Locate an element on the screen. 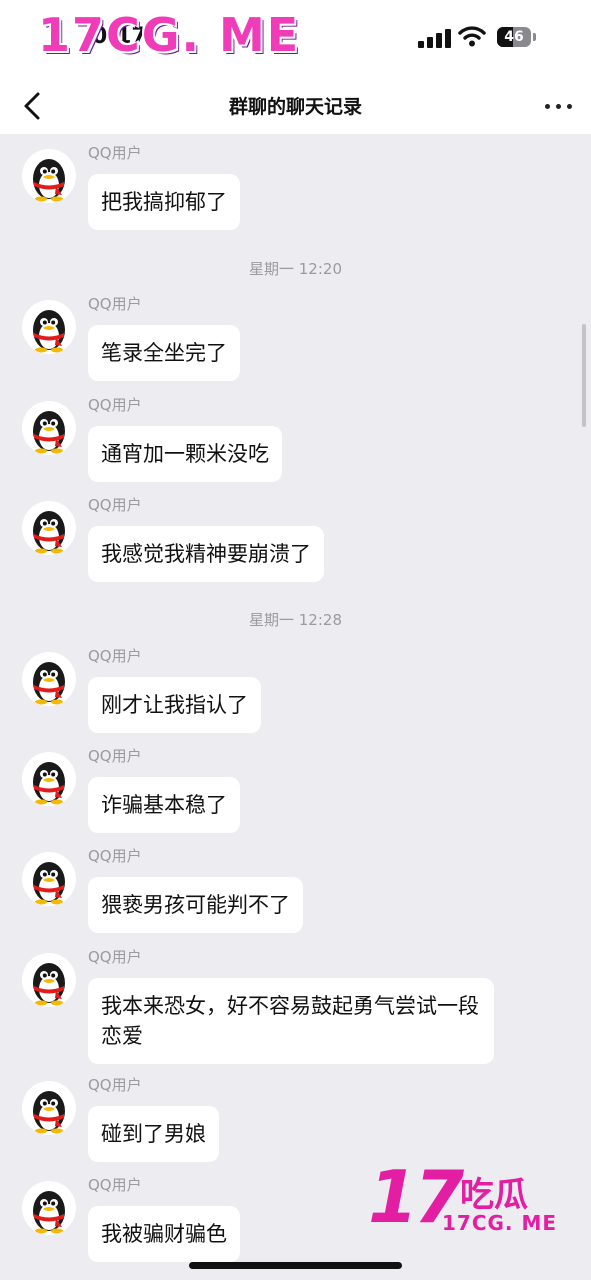 The height and width of the screenshot is (1280, 591). page-title: 群聊的聊天记录 is located at coordinates (295, 107).